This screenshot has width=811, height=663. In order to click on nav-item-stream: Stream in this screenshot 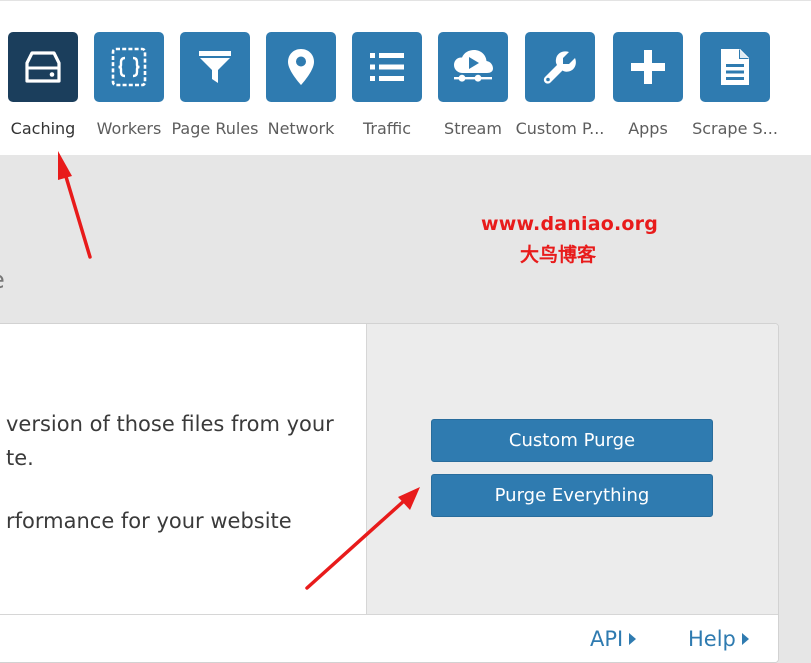, I will do `click(473, 87)`.